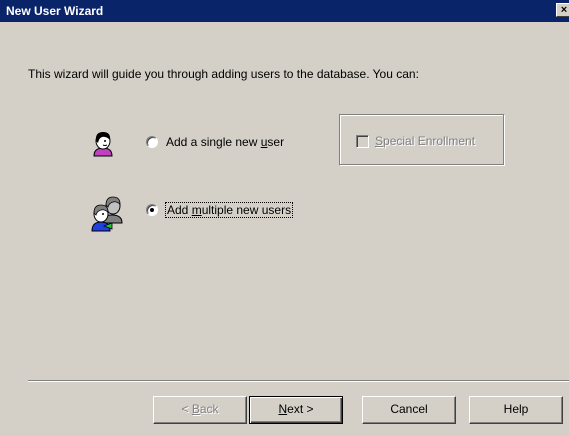 This screenshot has width=569, height=436. Describe the element at coordinates (409, 410) in the screenshot. I see `cancel-button: Cancel` at that location.